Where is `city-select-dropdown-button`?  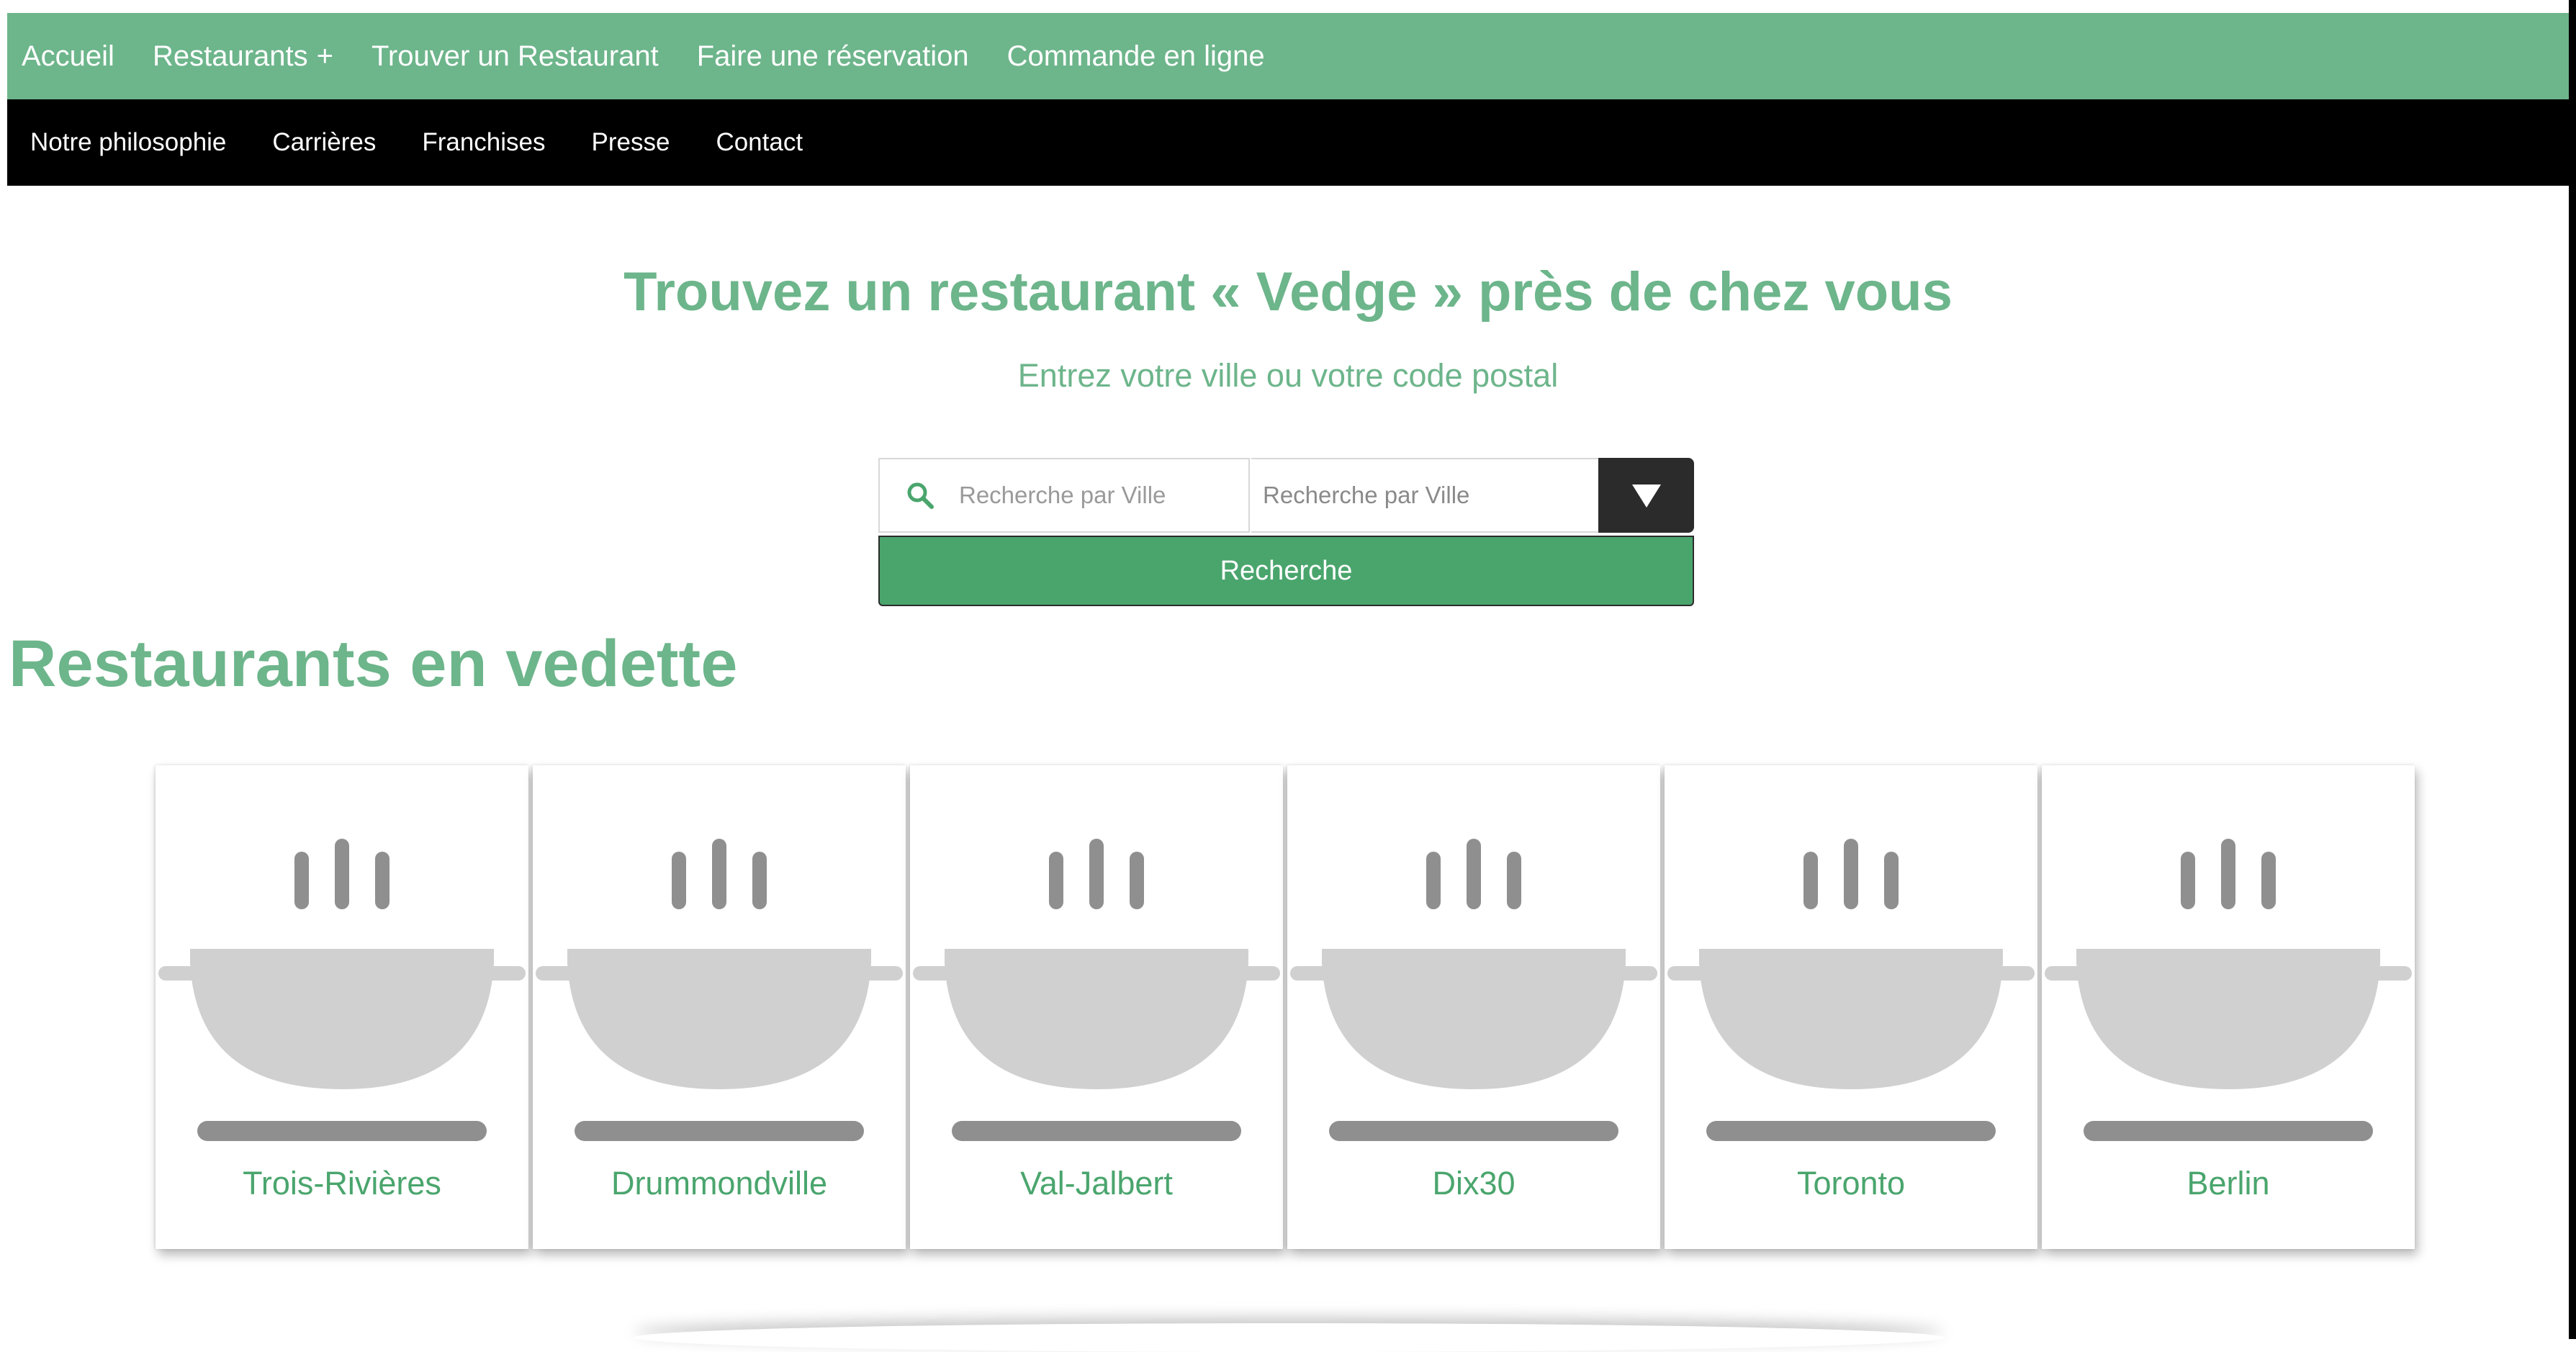
city-select-dropdown-button is located at coordinates (1646, 495).